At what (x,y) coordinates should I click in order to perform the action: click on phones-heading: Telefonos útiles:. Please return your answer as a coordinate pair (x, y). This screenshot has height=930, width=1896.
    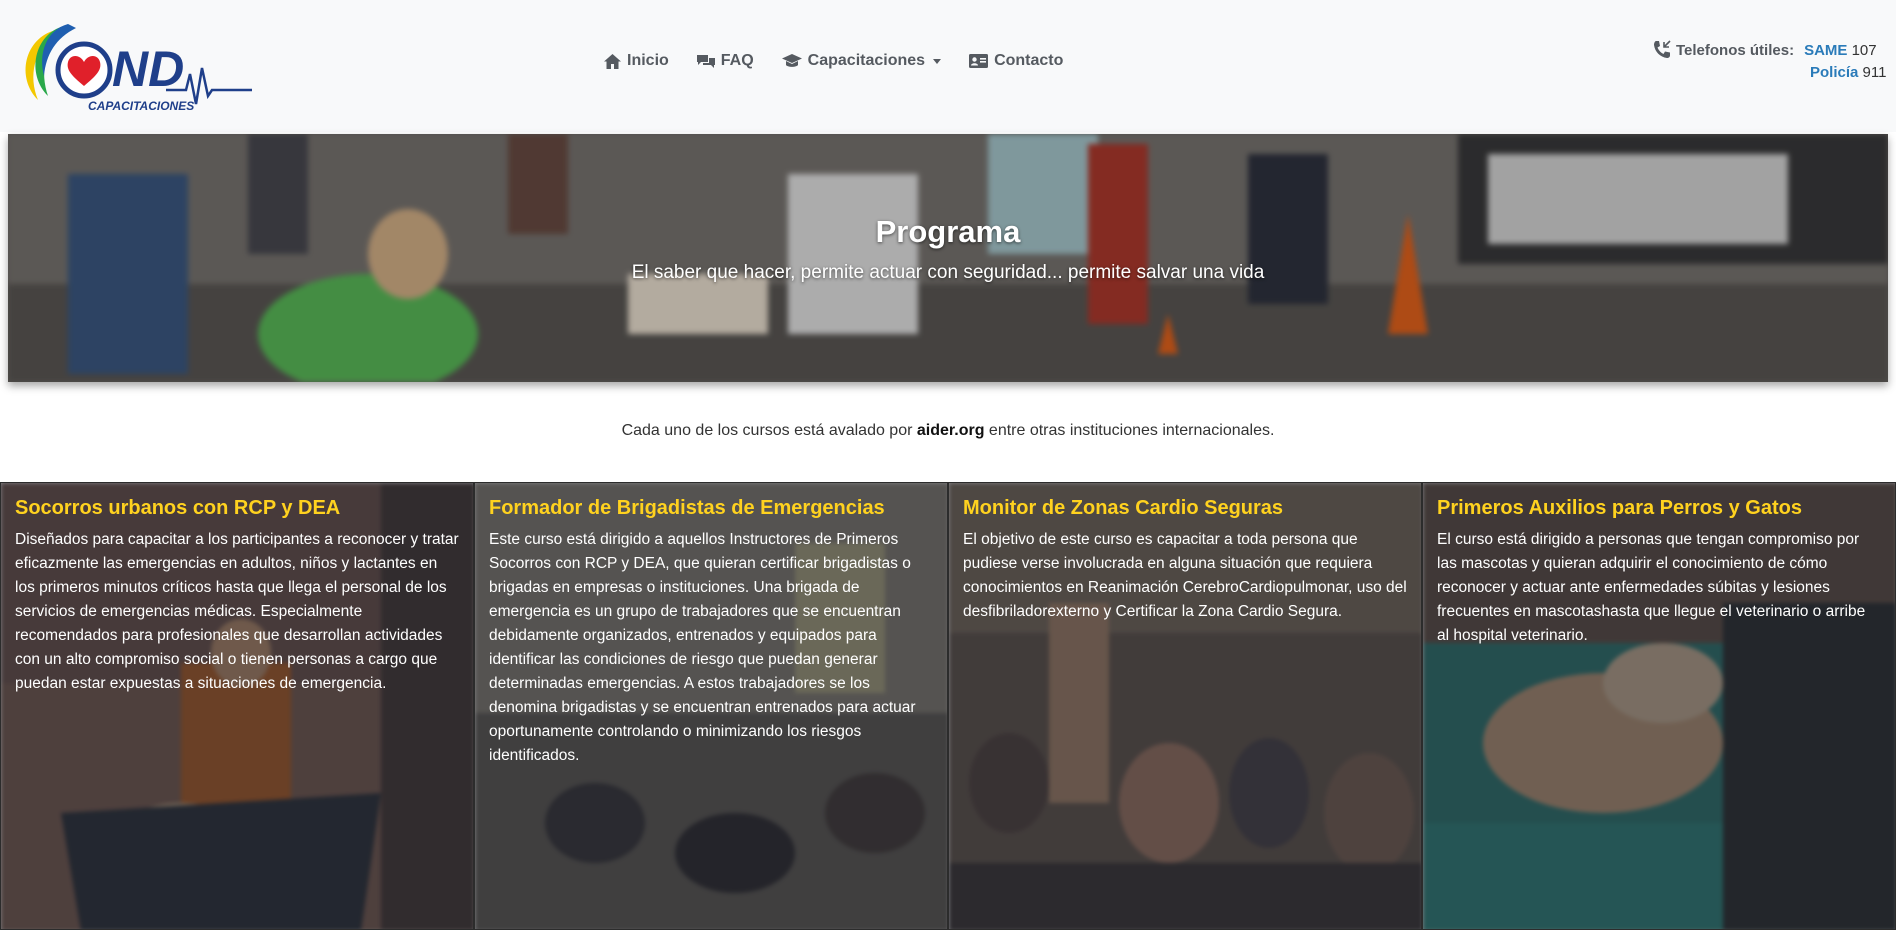
    Looking at the image, I should click on (1723, 50).